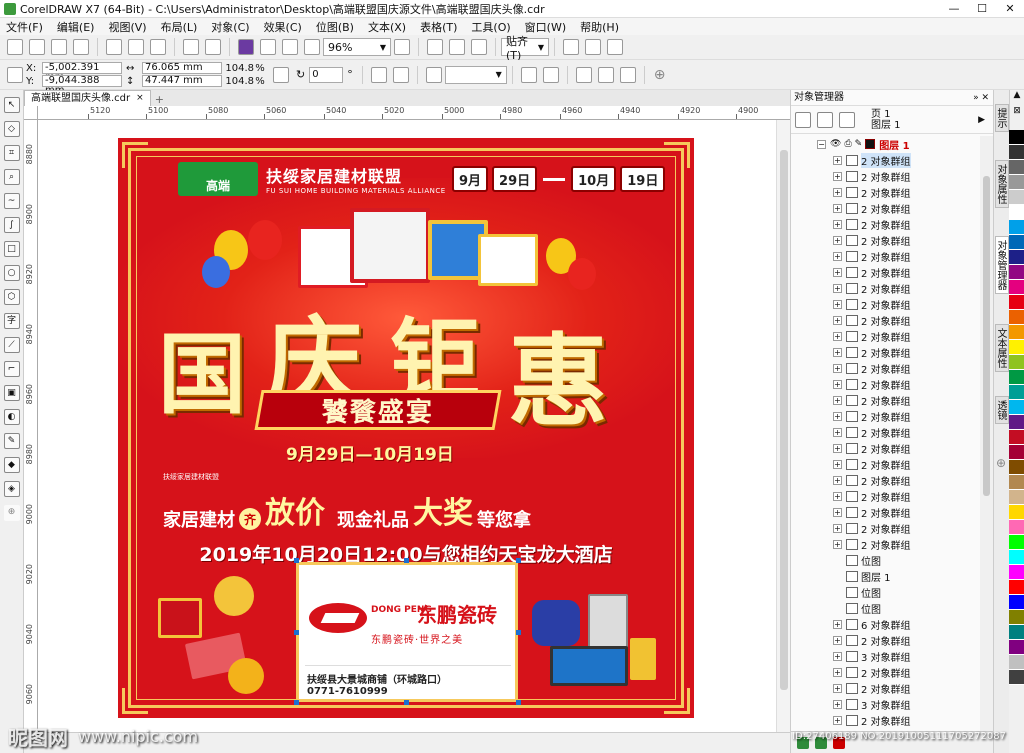 This screenshot has width=1024, height=753. Describe the element at coordinates (982, 8) in the screenshot. I see `maximize-button: ☐` at that location.